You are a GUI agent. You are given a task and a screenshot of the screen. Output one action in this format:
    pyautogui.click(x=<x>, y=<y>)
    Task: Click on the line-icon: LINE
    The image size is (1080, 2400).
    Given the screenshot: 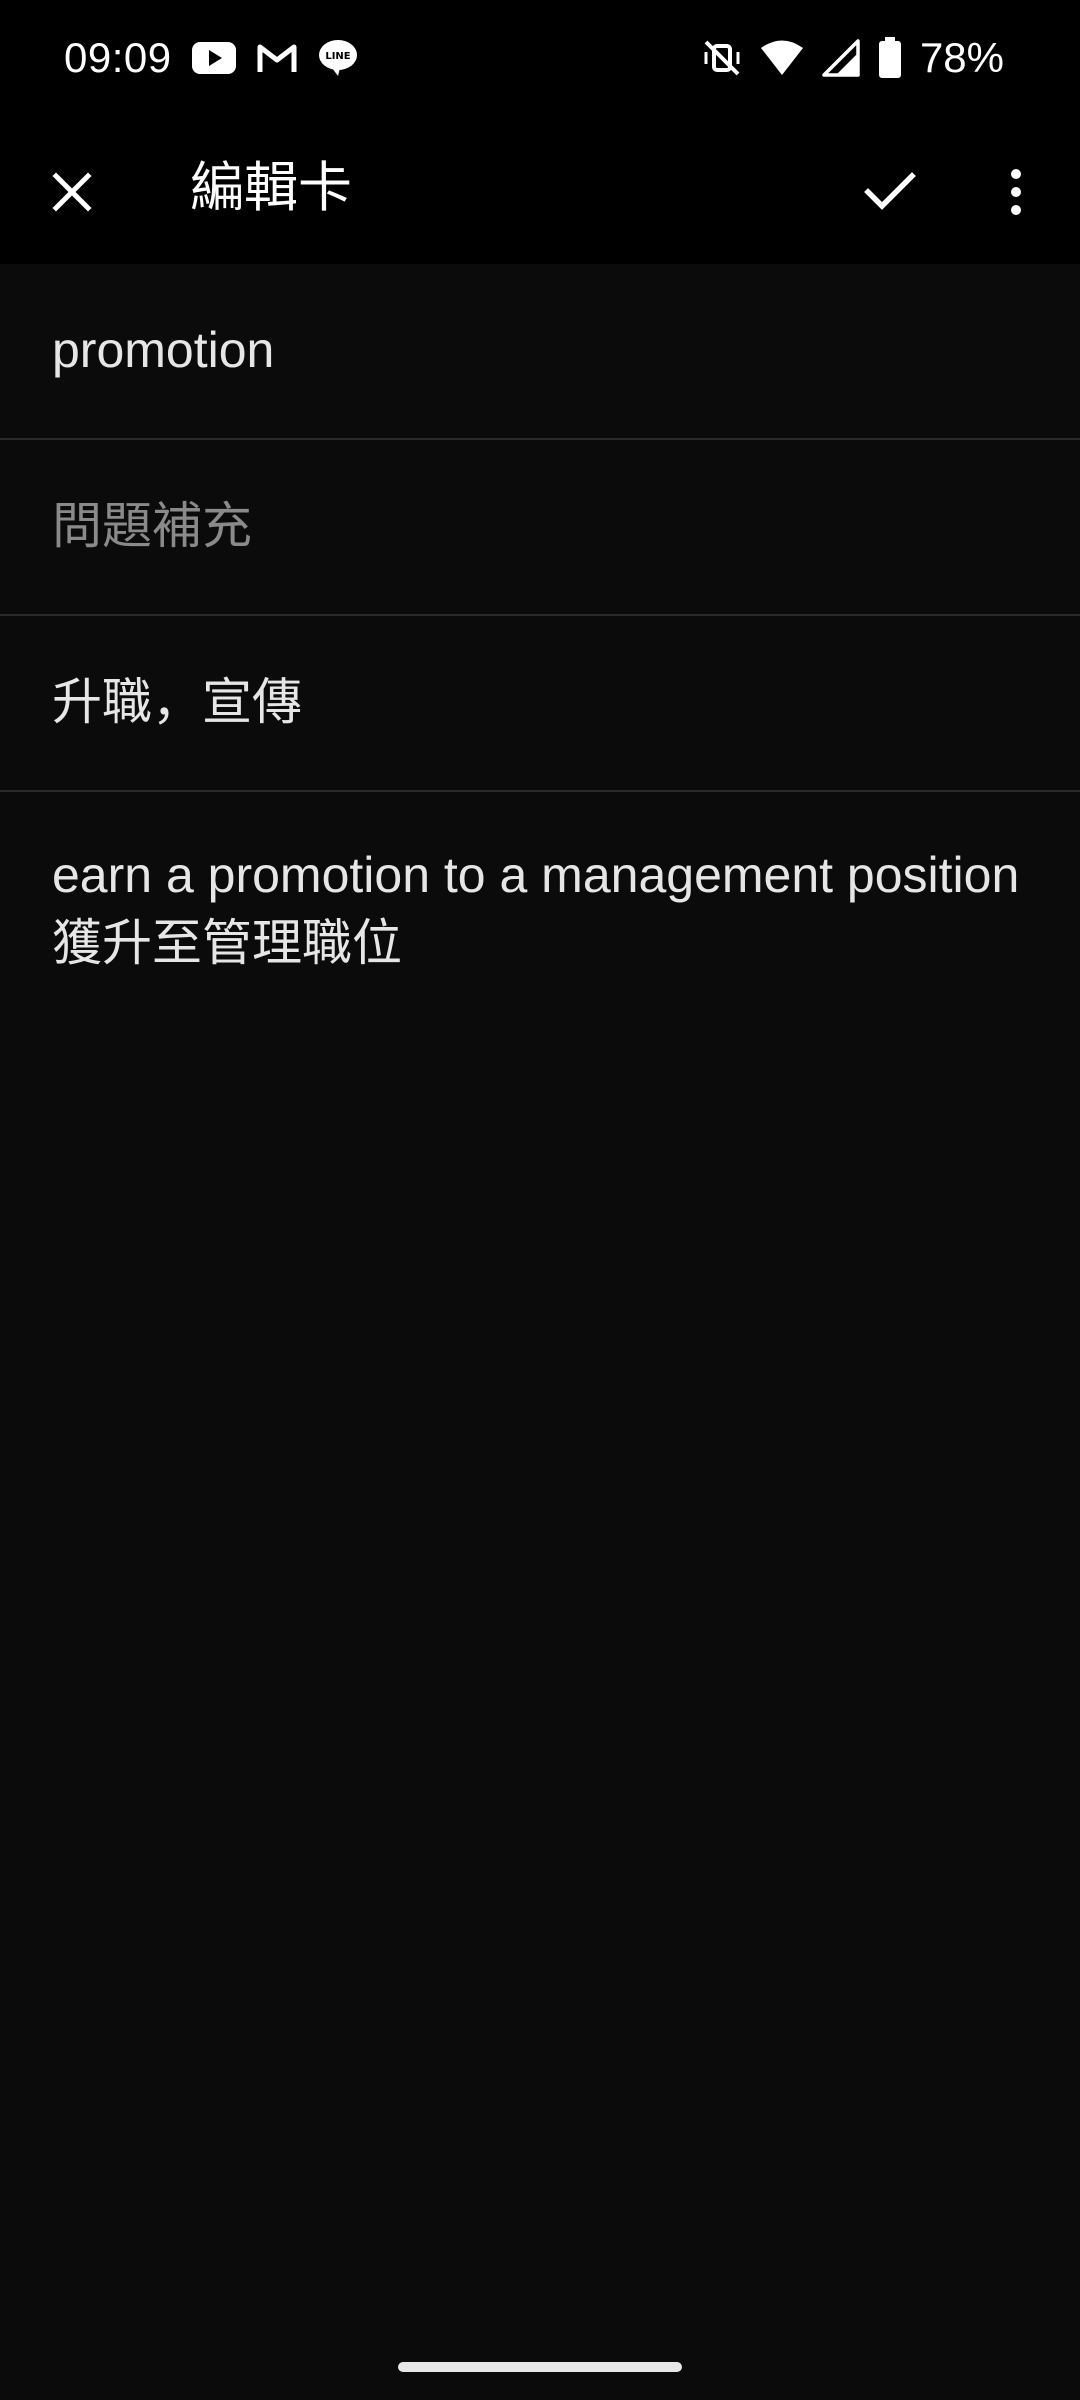 What is the action you would take?
    pyautogui.click(x=338, y=58)
    